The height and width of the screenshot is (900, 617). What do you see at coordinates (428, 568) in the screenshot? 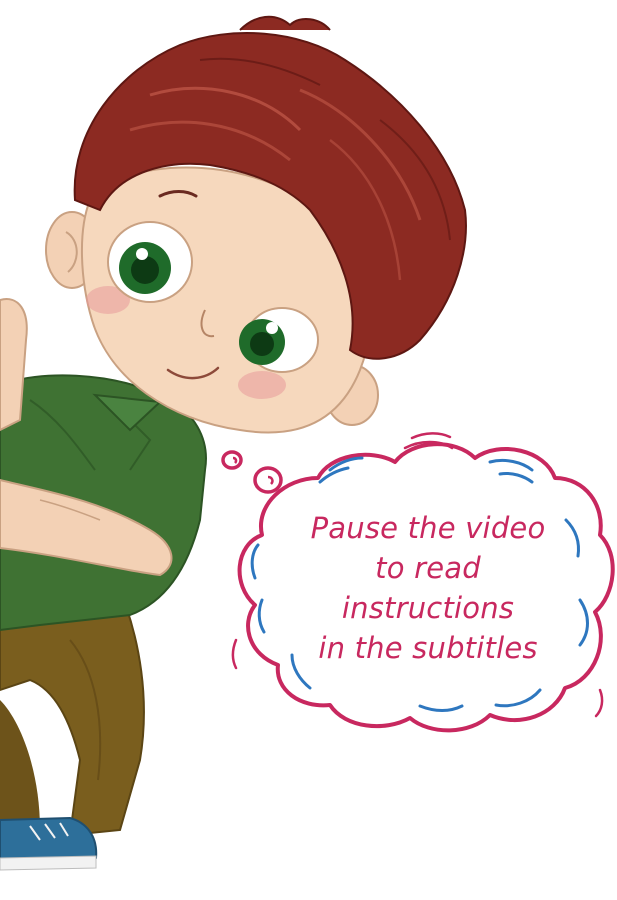
I see `bubble-line: to read` at bounding box center [428, 568].